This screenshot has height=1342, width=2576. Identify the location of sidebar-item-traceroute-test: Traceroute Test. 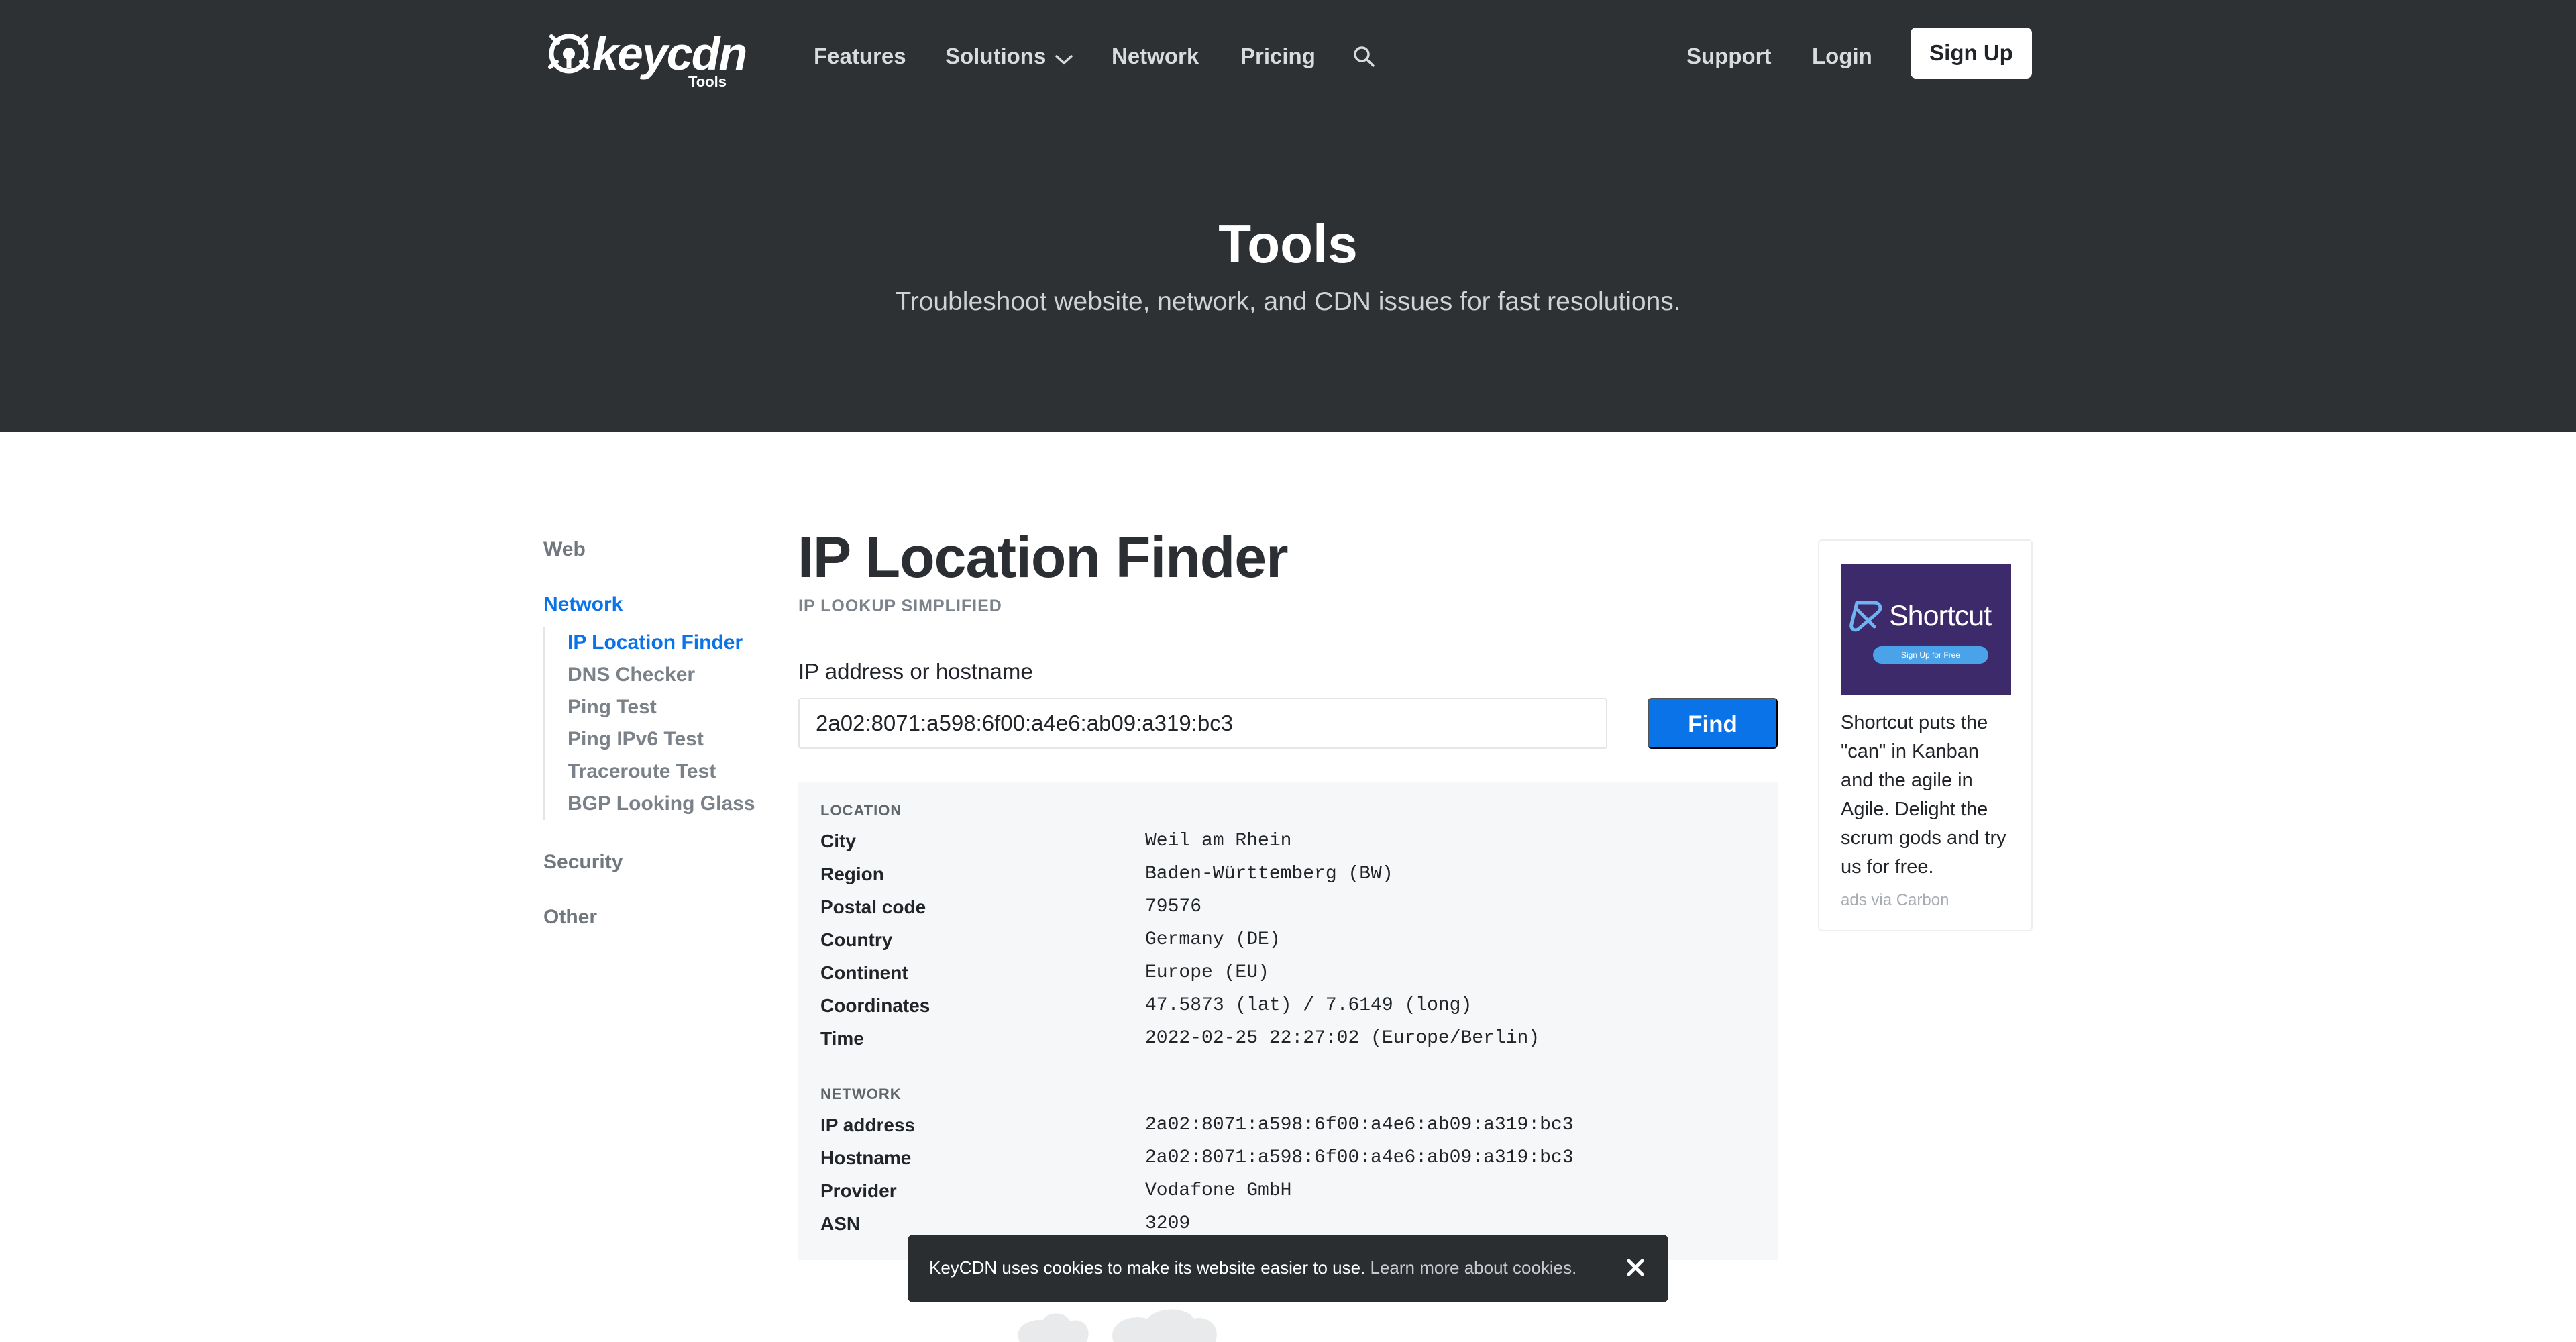
(655, 772).